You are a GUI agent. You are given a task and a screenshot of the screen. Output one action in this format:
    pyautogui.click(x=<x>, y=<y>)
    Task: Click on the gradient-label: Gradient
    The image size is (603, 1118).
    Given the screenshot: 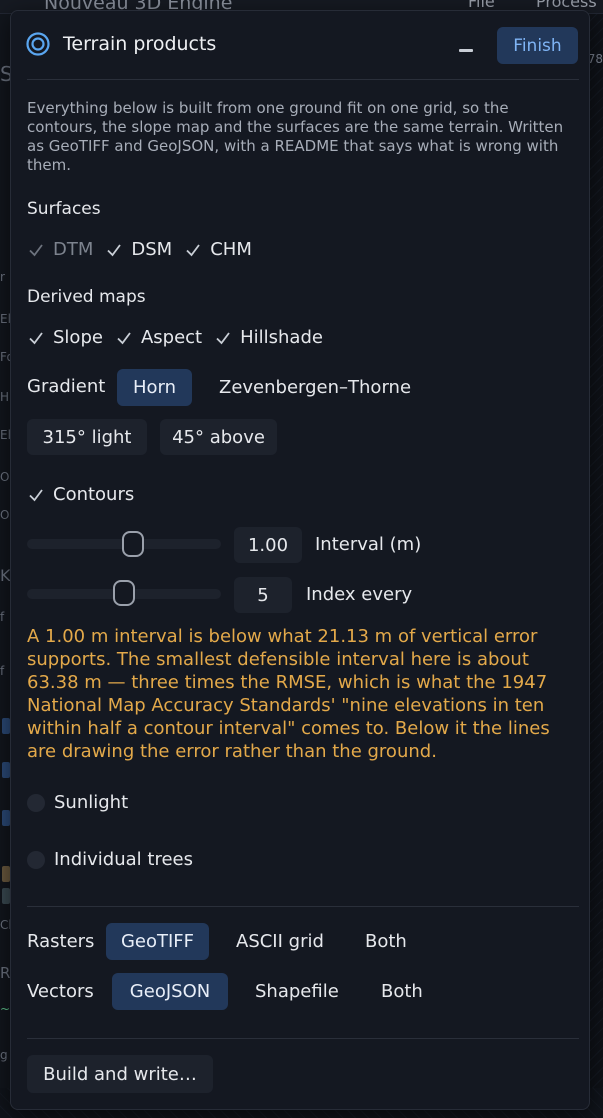 What is the action you would take?
    pyautogui.click(x=66, y=386)
    